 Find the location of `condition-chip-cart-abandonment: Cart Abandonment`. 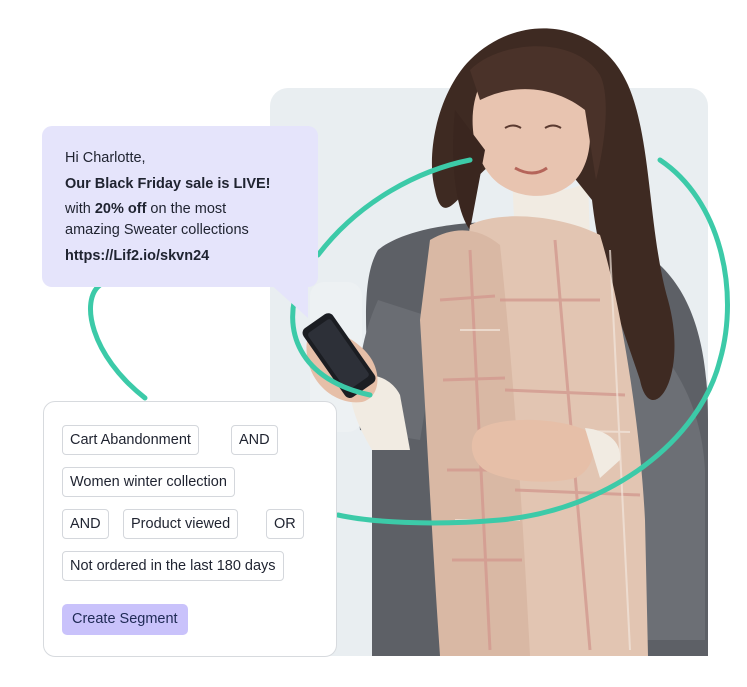

condition-chip-cart-abandonment: Cart Abandonment is located at coordinates (130, 440).